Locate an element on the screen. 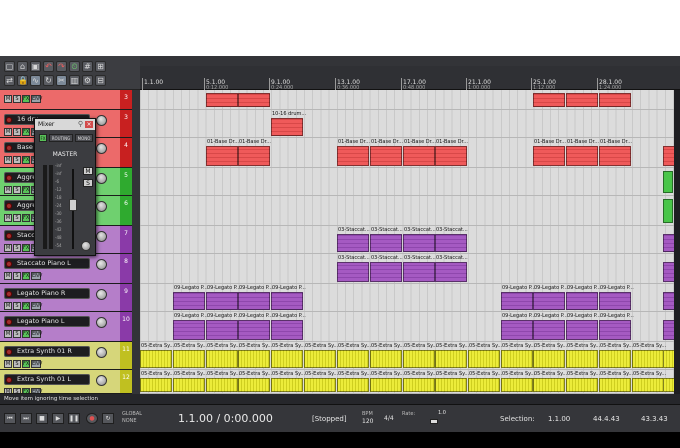  transport-position: 1.1.00 / 0:00.000 is located at coordinates (225, 418).